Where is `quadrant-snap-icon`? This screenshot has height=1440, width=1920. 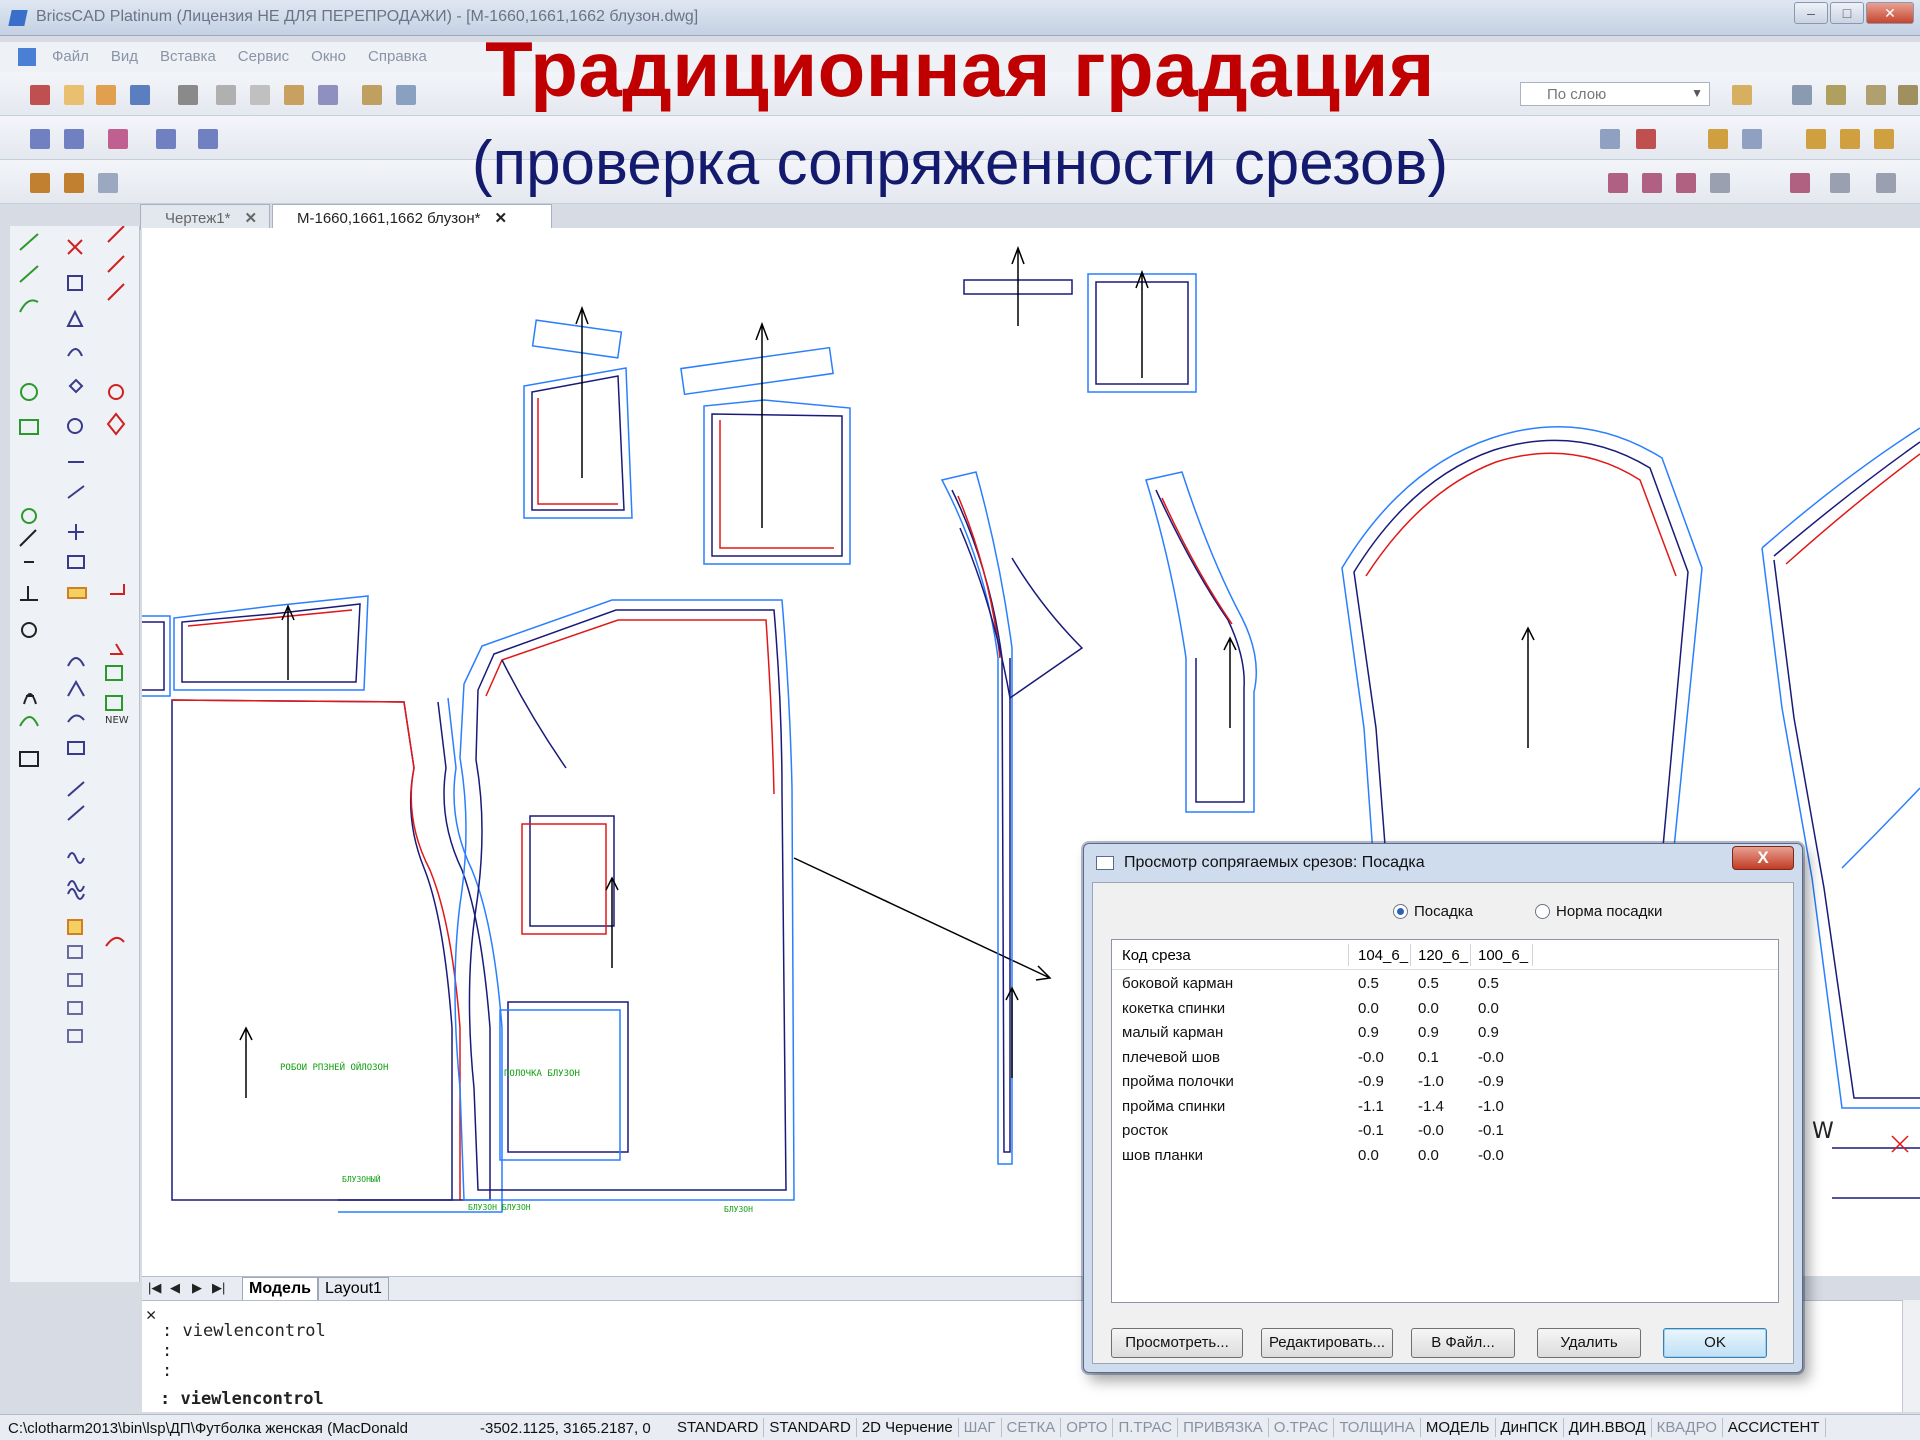
quadrant-snap-icon is located at coordinates (116, 424).